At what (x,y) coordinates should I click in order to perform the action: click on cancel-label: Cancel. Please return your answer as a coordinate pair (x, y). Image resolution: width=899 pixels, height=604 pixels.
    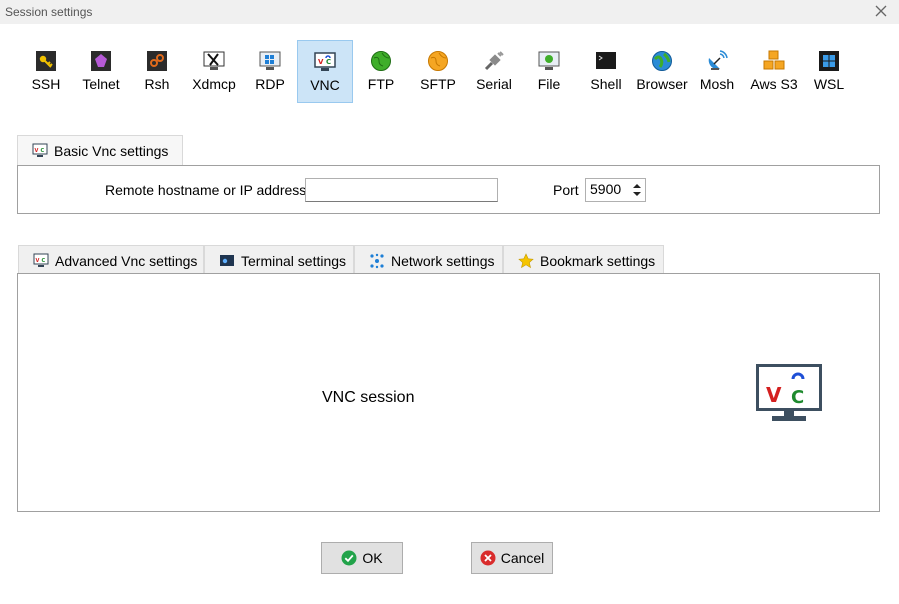
    Looking at the image, I should click on (522, 558).